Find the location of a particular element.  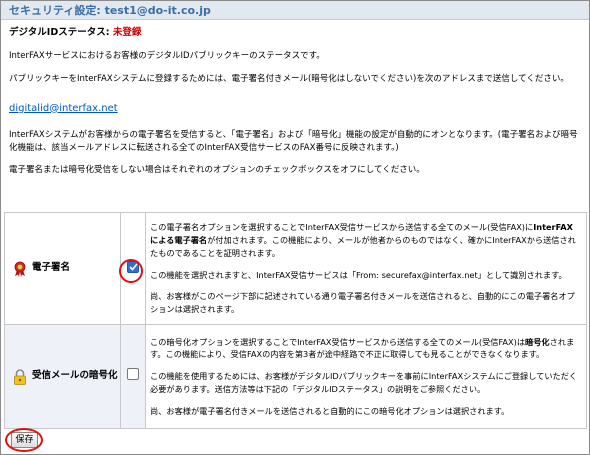

checkbox-highlight-circle is located at coordinates (131, 271).